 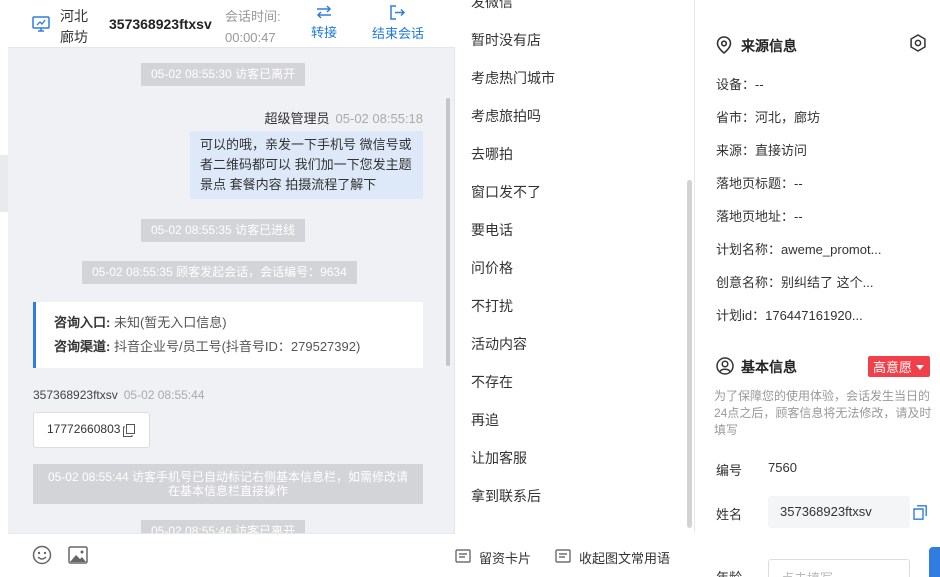 I want to click on system-message: 05-02 08:55:30 访客已离开, so click(x=223, y=74).